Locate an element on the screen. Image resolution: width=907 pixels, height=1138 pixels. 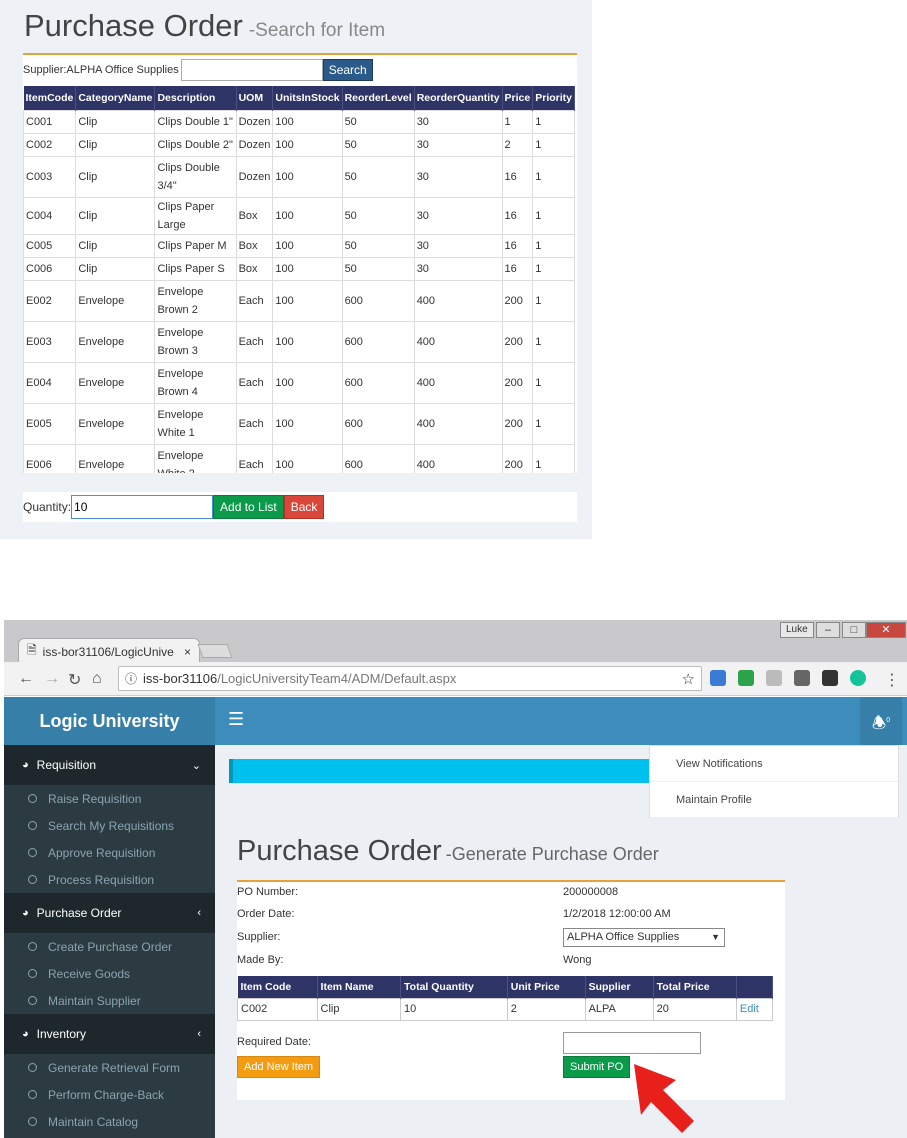
sidebar-item-label: Receive Goods is located at coordinates (89, 973).